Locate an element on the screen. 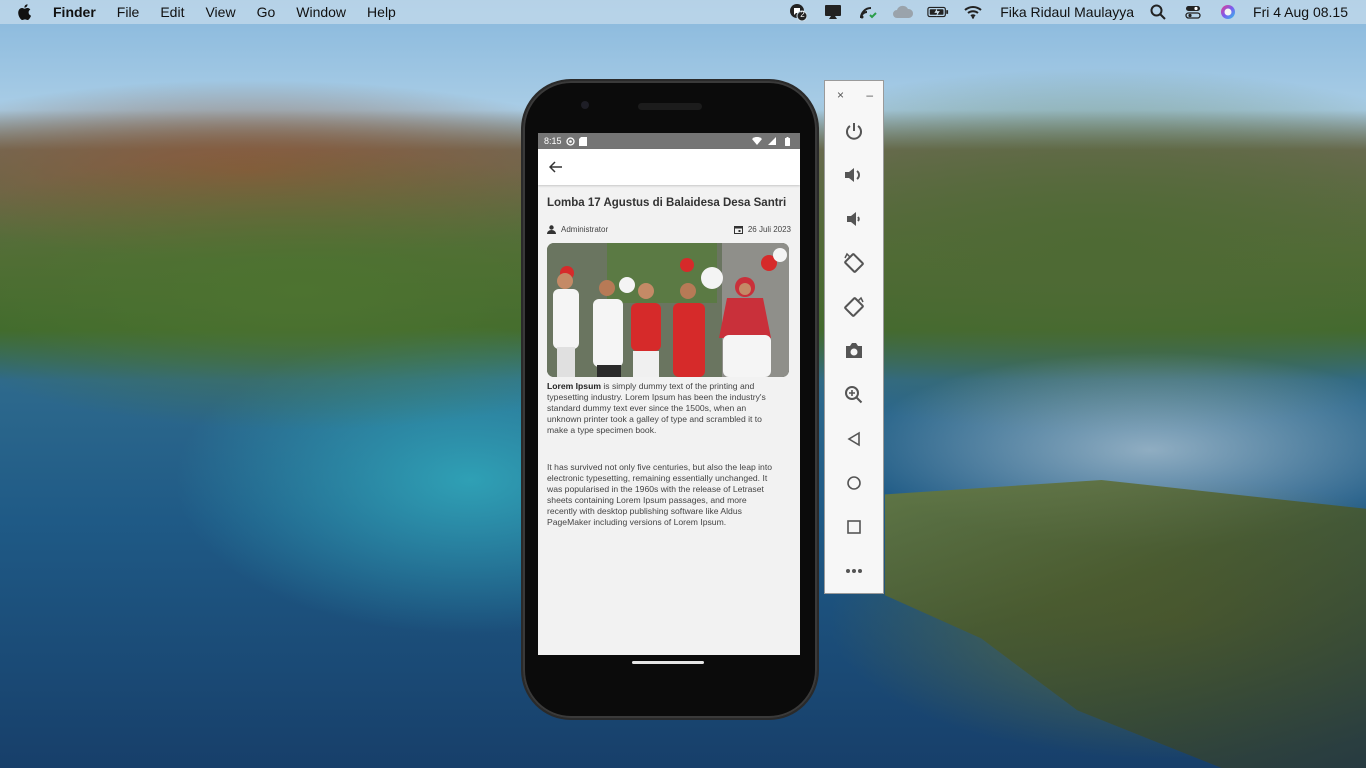  rotate-right-button is located at coordinates (854, 307).